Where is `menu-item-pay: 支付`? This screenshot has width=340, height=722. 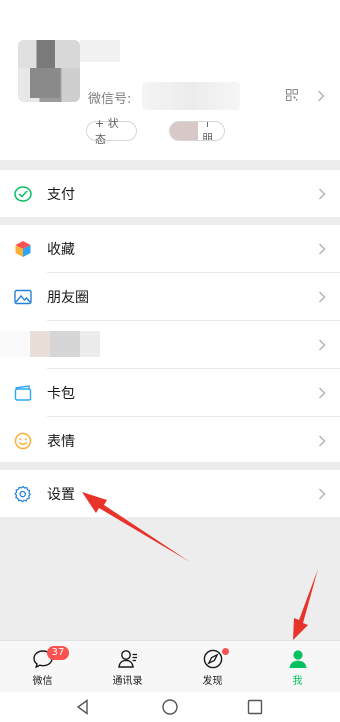 menu-item-pay: 支付 is located at coordinates (170, 193).